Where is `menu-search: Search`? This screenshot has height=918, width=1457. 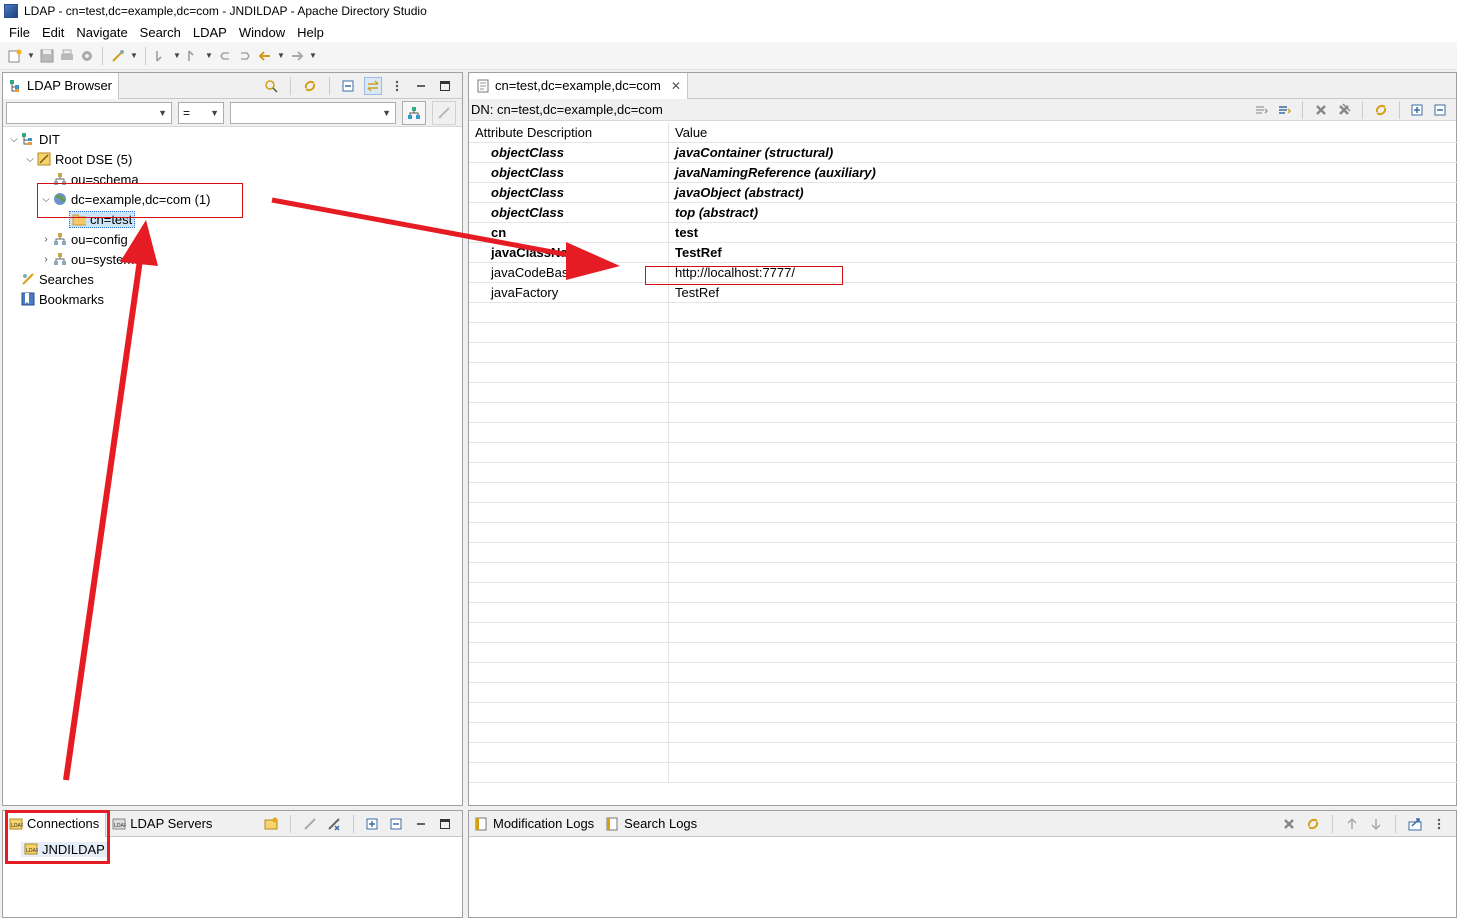 menu-search: Search is located at coordinates (160, 32).